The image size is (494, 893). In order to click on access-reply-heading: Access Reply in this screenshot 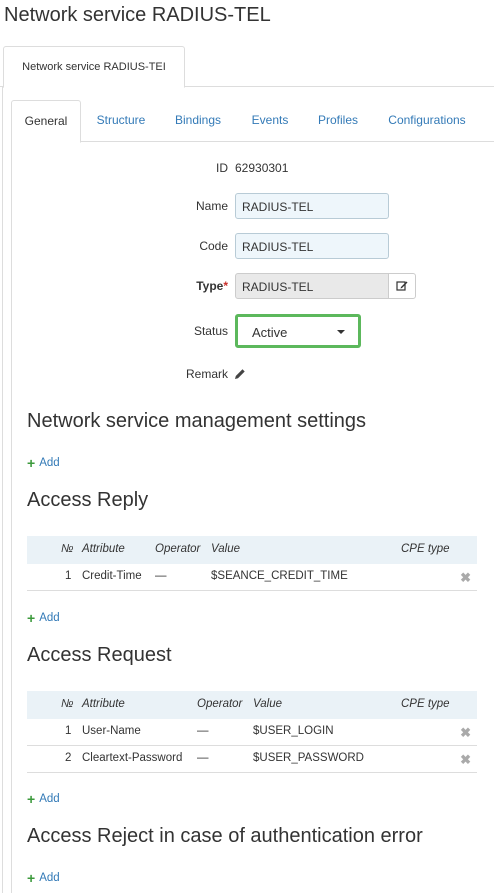, I will do `click(88, 500)`.